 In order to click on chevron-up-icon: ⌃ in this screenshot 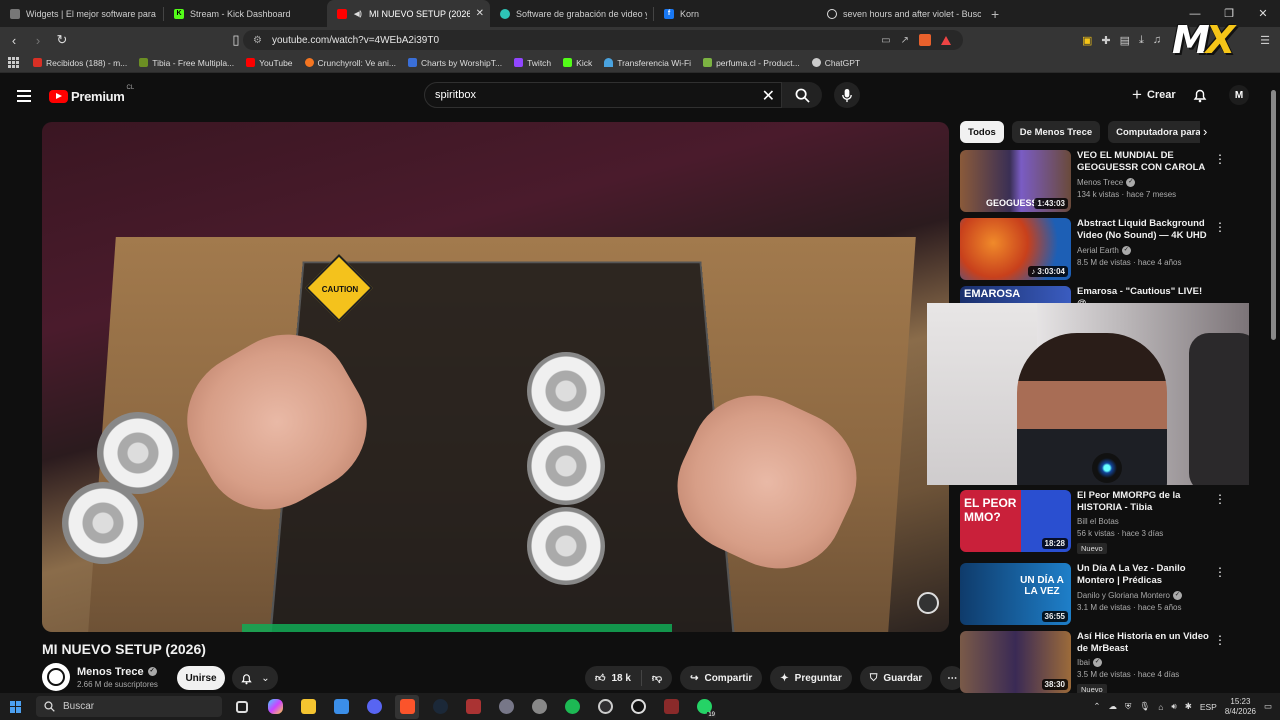, I will do `click(1096, 706)`.